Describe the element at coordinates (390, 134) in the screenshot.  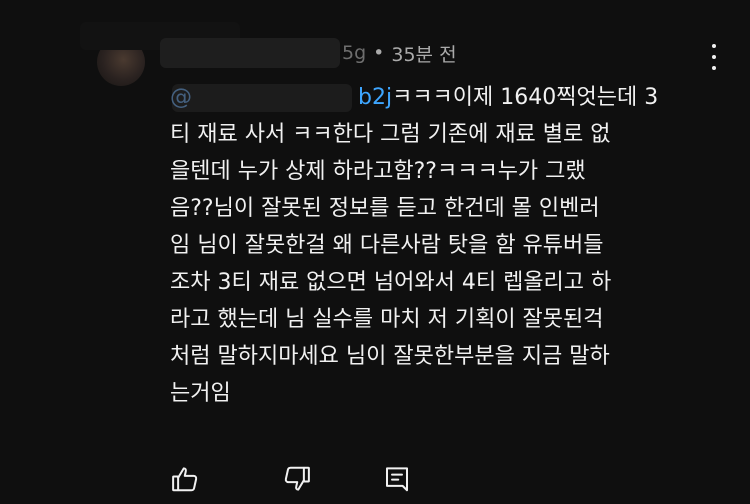
I see `comment-line-1: 티 재료 사서 ㅋㅋ한다 그럼 기존에 재료 별로 없` at that location.